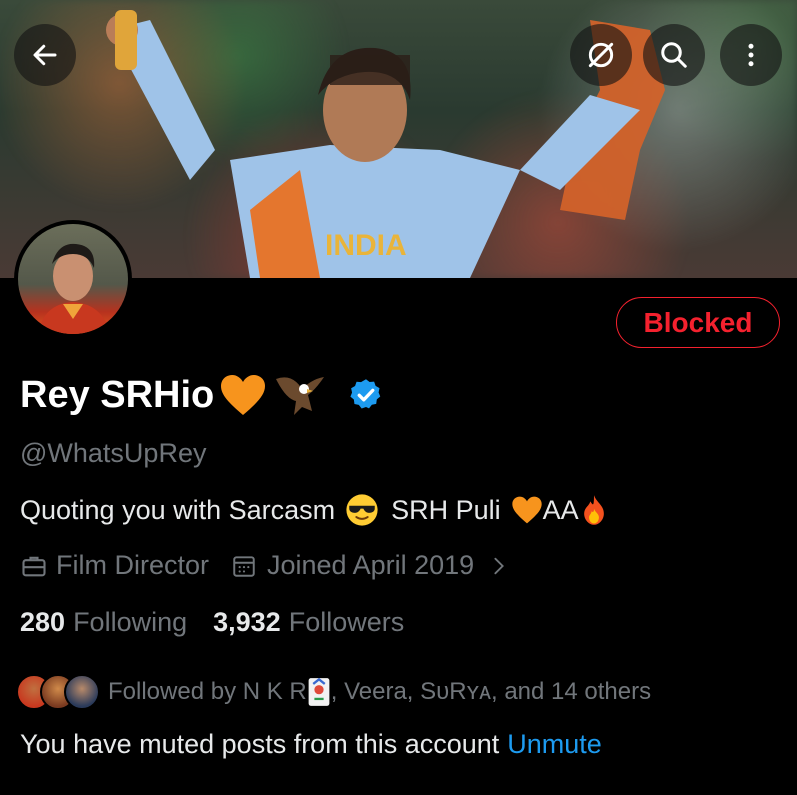 The height and width of the screenshot is (795, 797). I want to click on display-name-row: Rey SRHio, so click(202, 395).